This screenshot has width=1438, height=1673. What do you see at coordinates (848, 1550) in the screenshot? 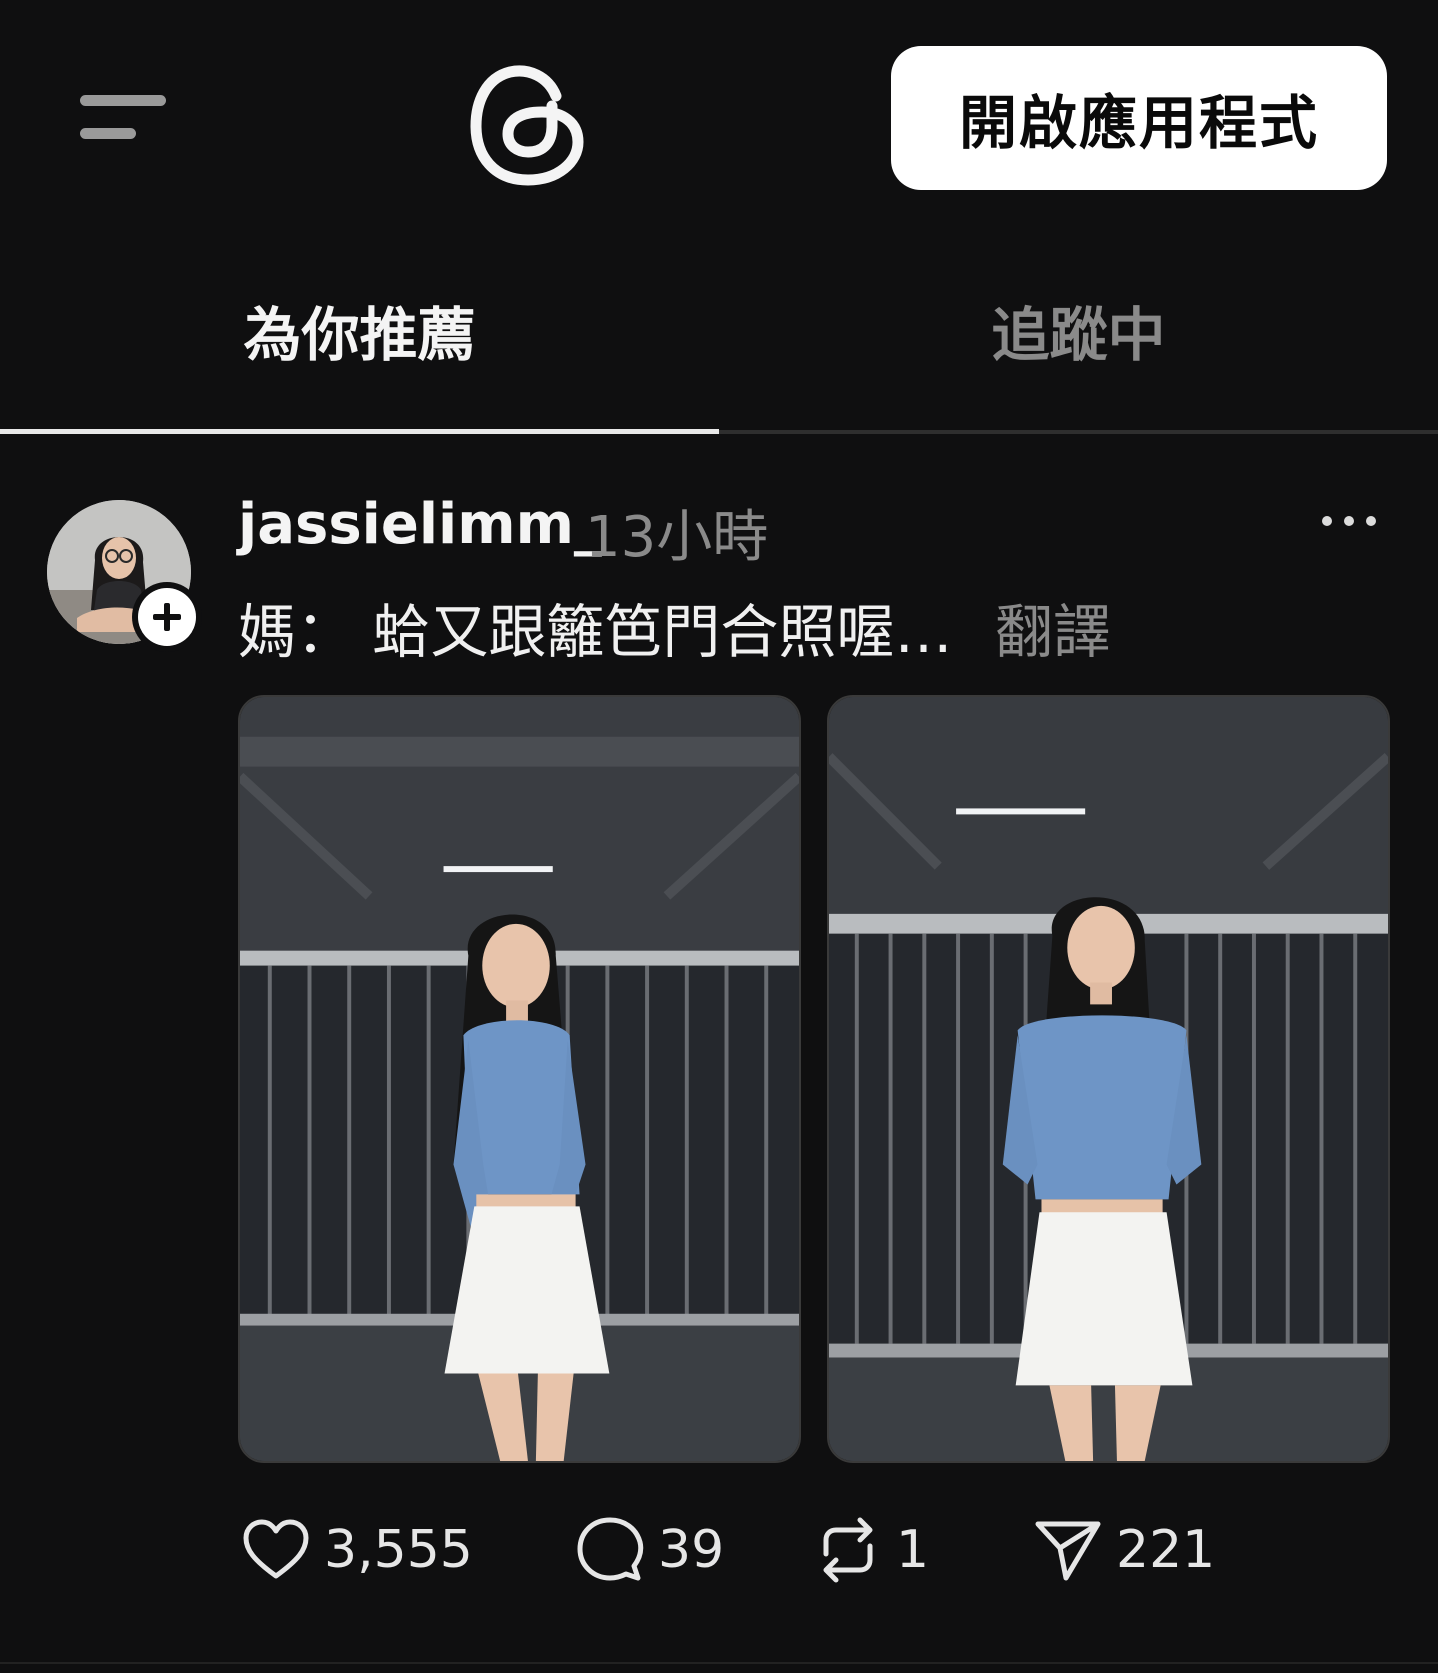
I see `repost-icon` at bounding box center [848, 1550].